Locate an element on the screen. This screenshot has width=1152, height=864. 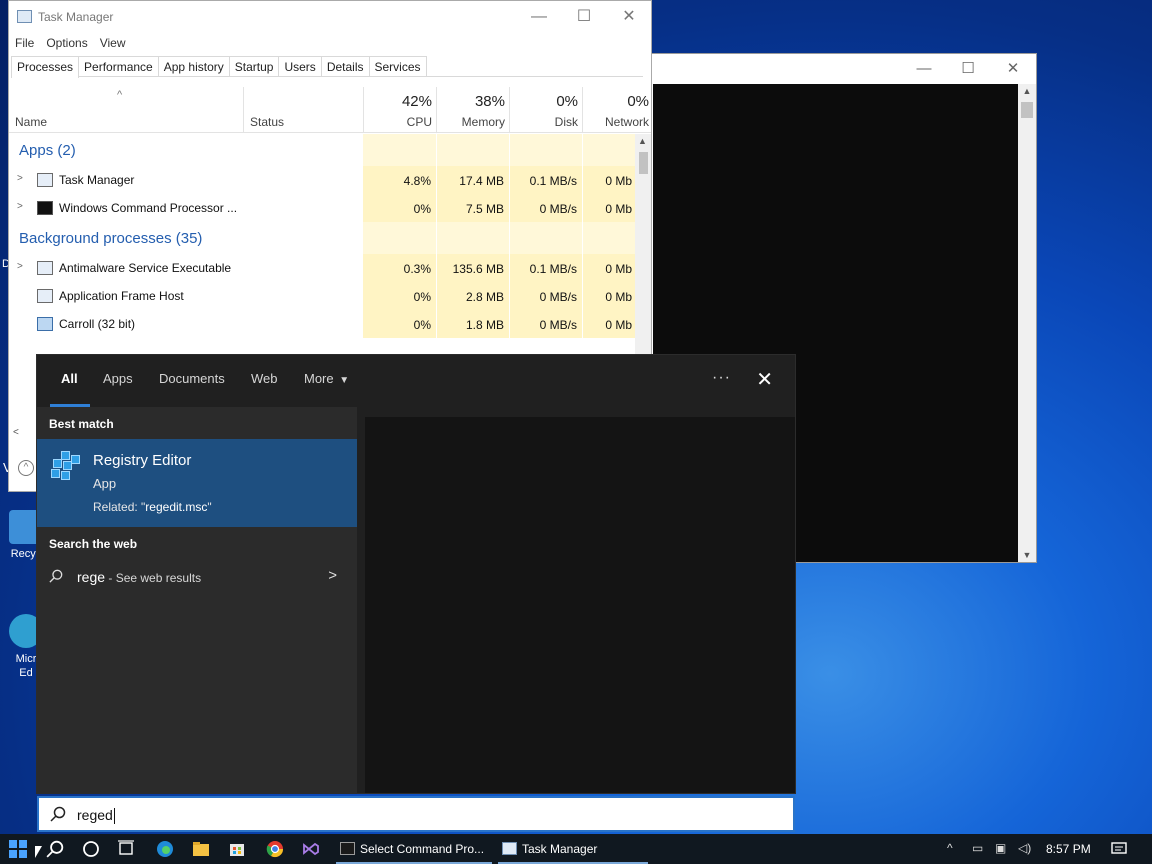
tab-app-history: App history is located at coordinates (193, 66).